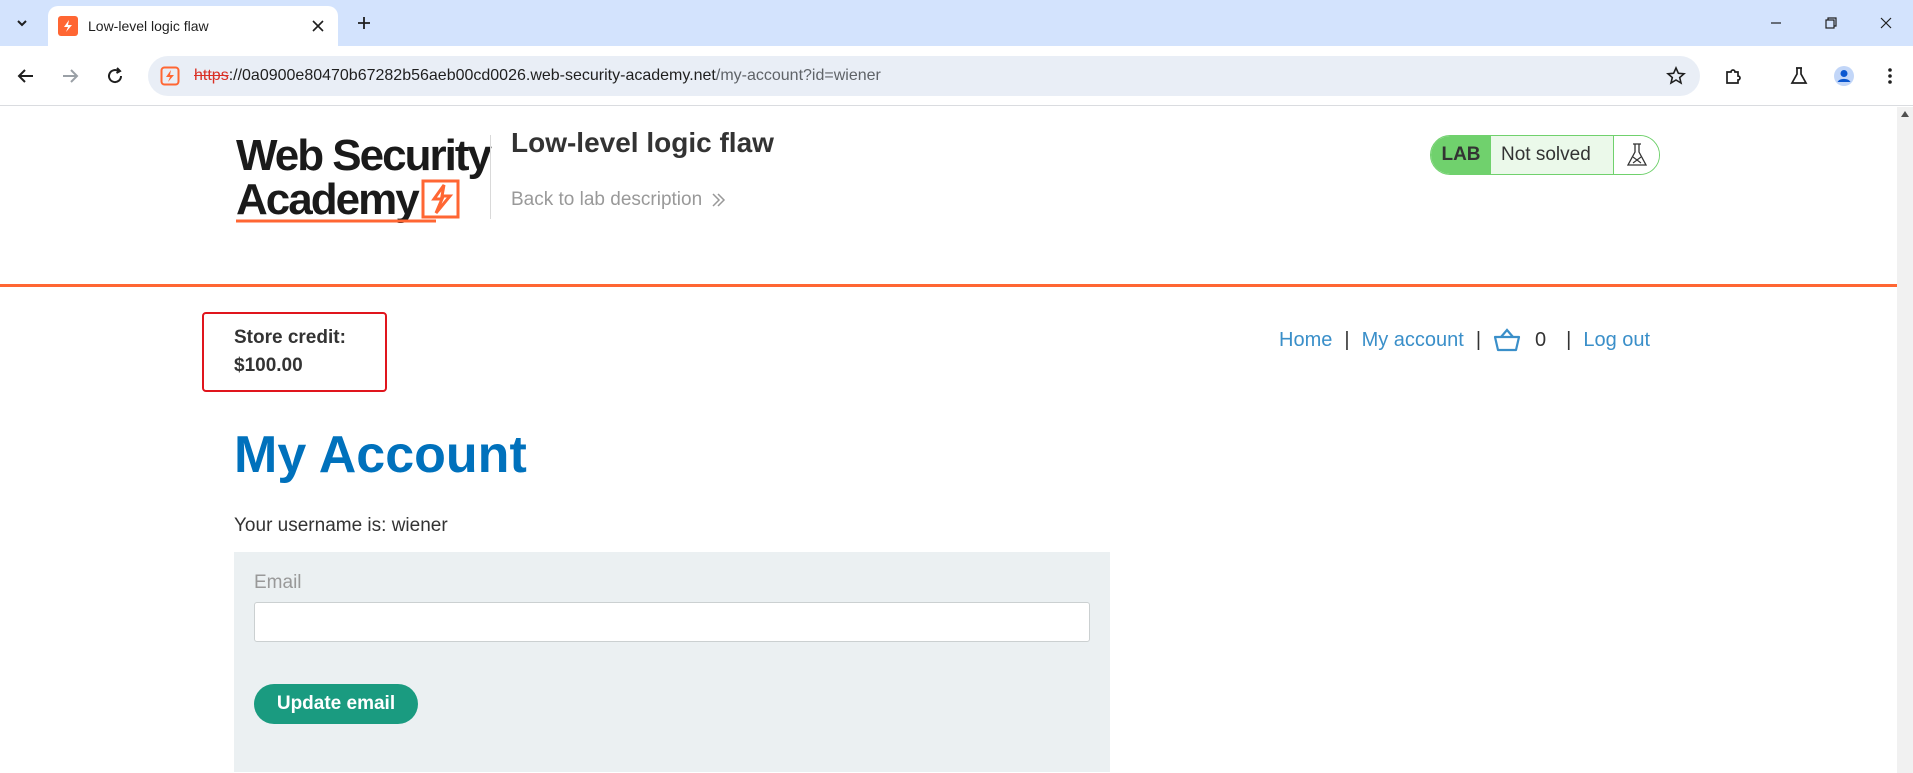 This screenshot has width=1913, height=773. I want to click on store-credit-value: $100.00, so click(268, 365).